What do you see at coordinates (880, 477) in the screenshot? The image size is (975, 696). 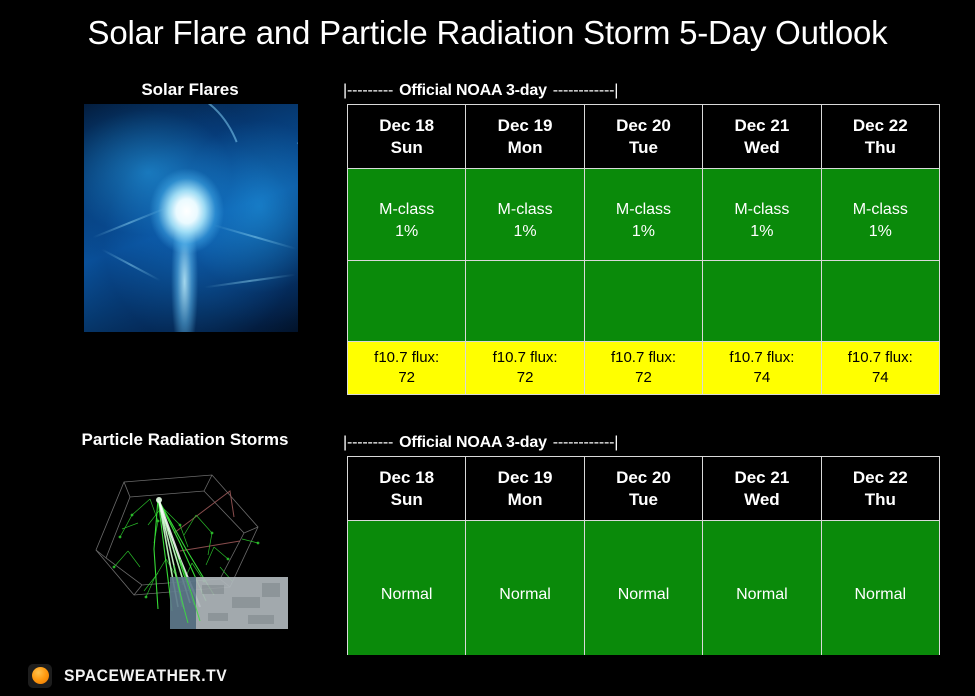 I see `particle-header-date-4: Dec 22` at bounding box center [880, 477].